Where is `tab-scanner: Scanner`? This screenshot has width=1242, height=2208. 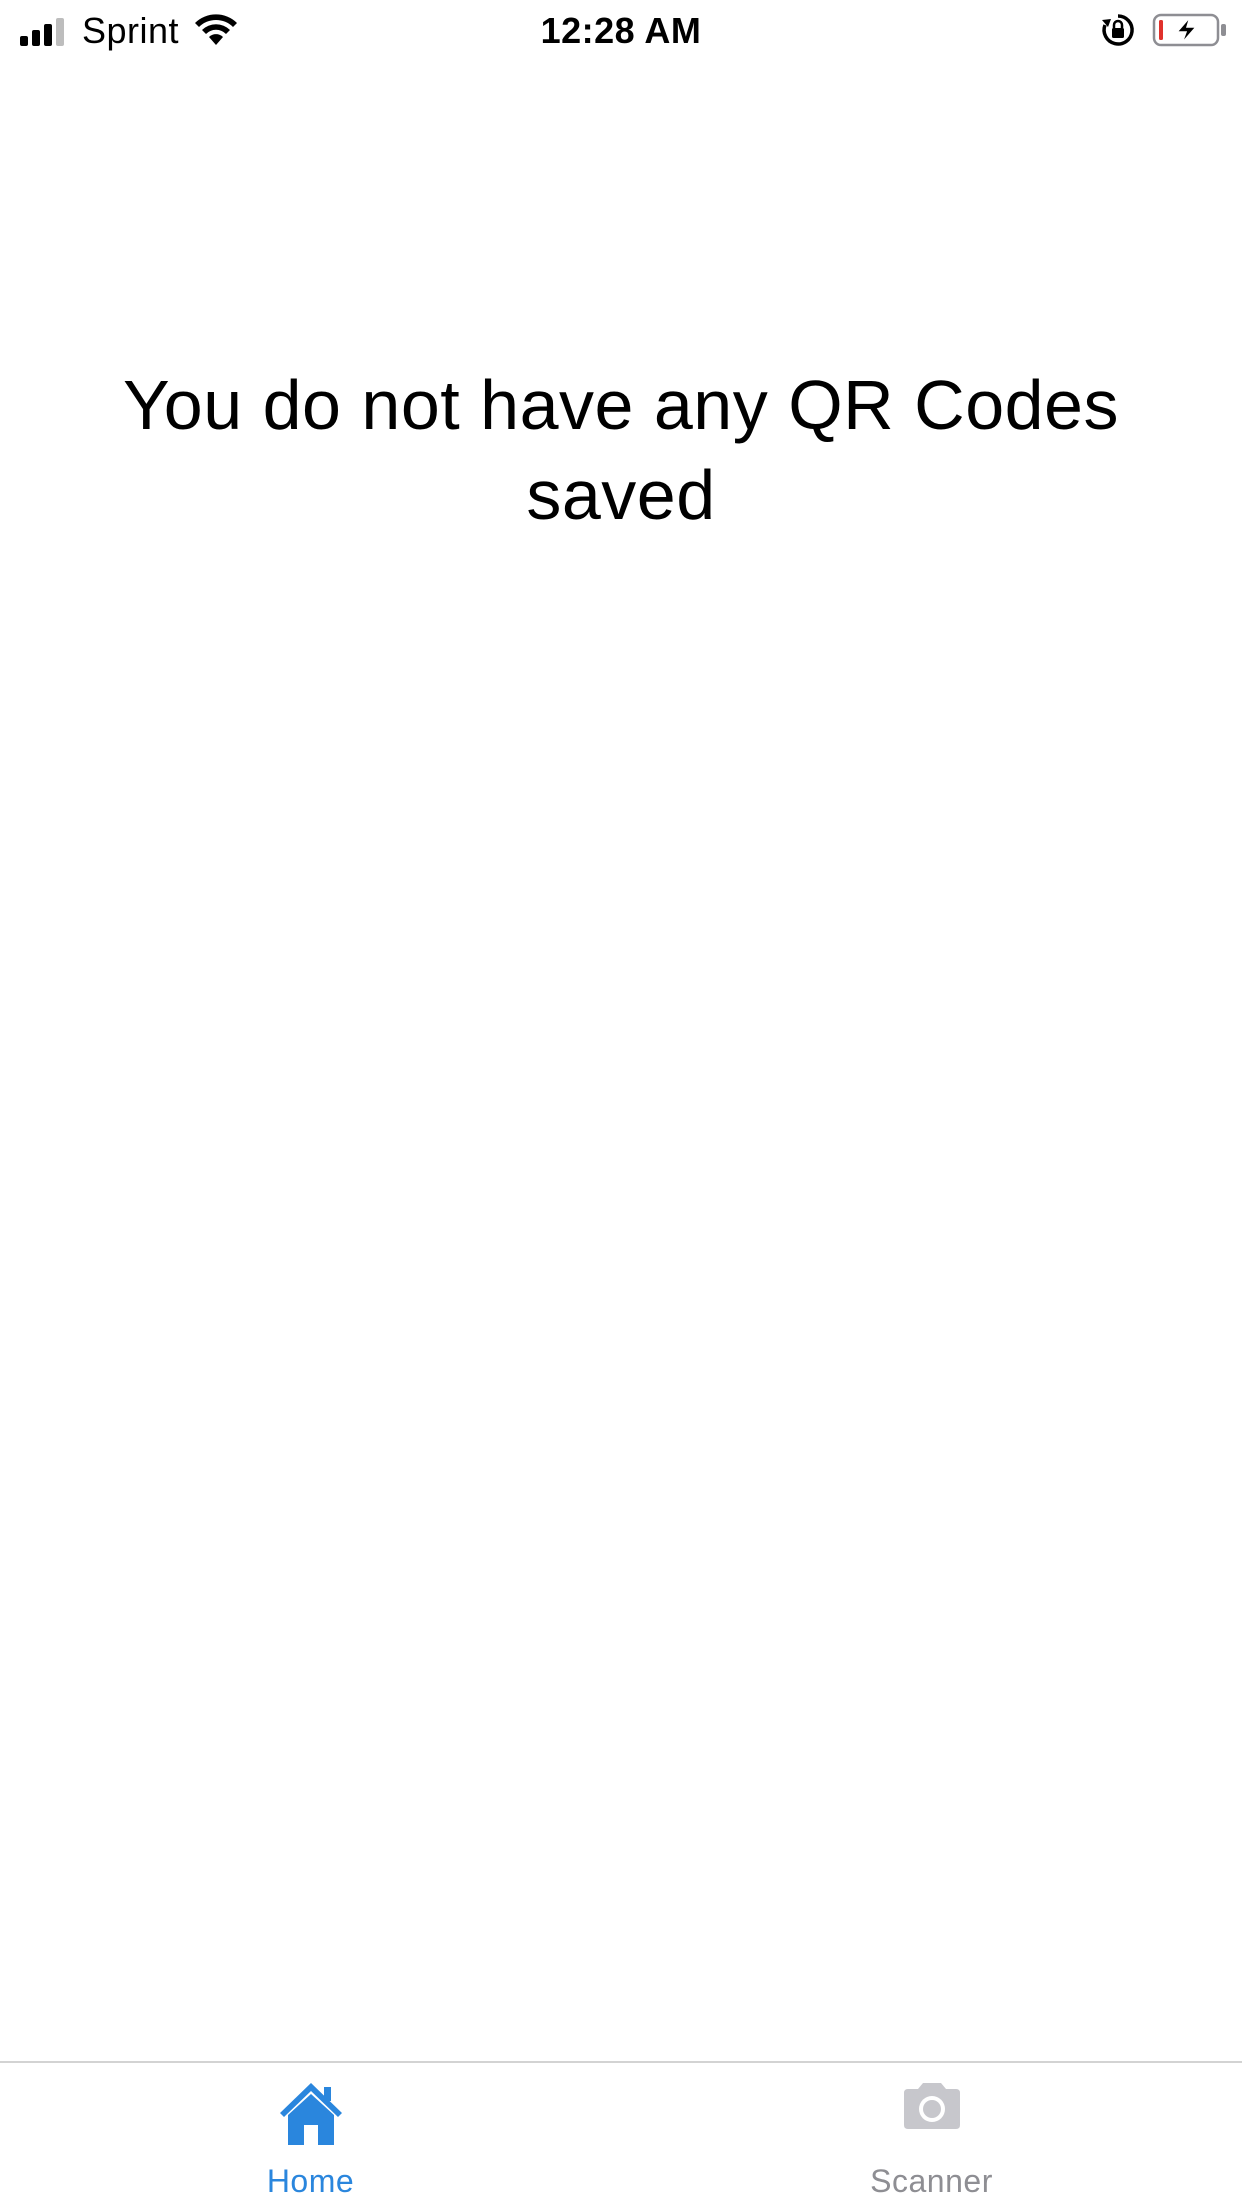
tab-scanner: Scanner is located at coordinates (931, 2135).